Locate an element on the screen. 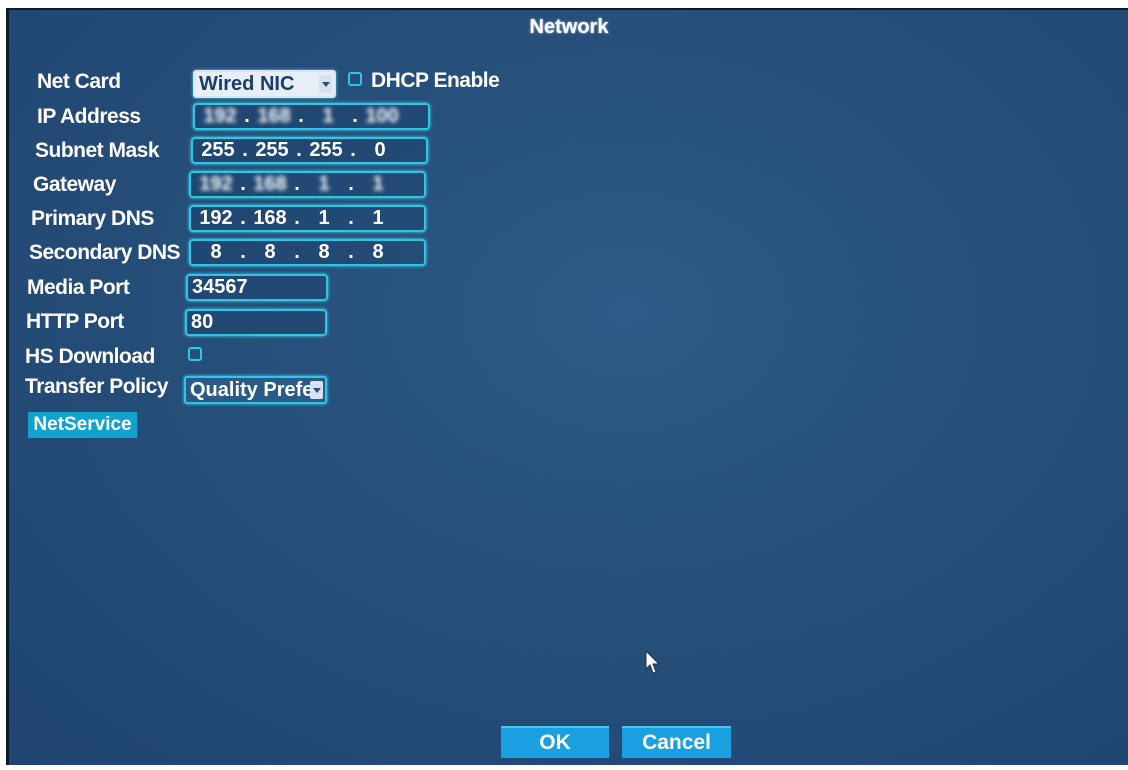 The image size is (1128, 770). transfer-policy-select: Quality Prefe is located at coordinates (255, 390).